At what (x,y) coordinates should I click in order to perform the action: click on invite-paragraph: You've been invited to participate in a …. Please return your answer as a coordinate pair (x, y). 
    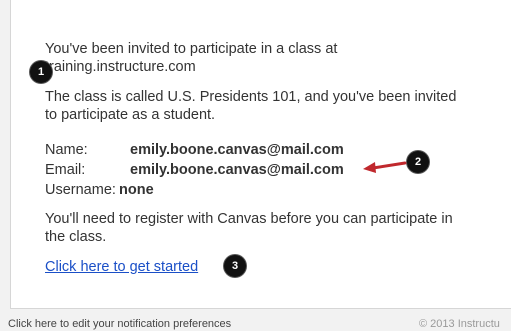
    Looking at the image, I should click on (275, 58).